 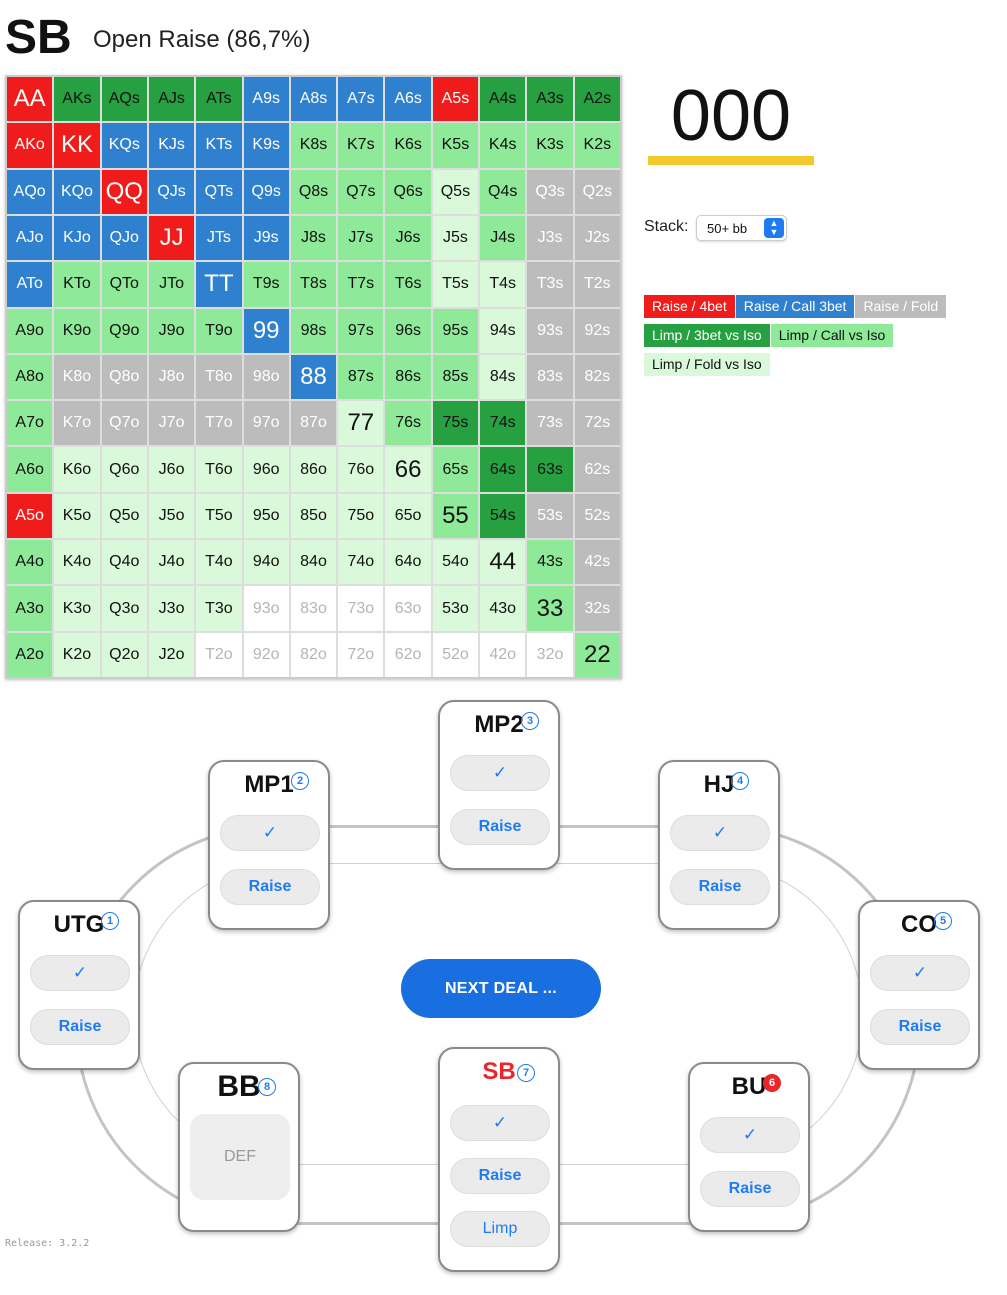 What do you see at coordinates (361, 145) in the screenshot?
I see `hand-cell: K7s` at bounding box center [361, 145].